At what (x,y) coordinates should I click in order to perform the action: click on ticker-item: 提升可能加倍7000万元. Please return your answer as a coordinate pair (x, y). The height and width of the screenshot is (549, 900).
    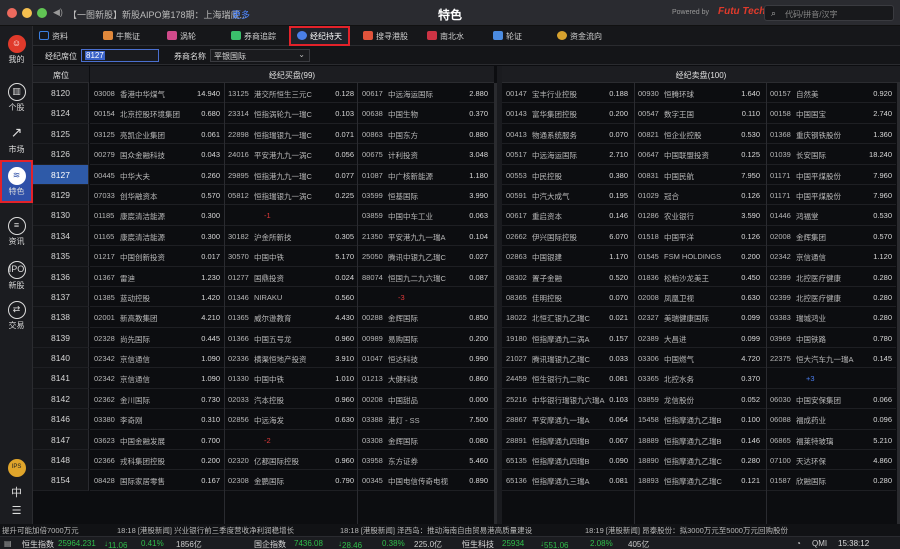
    Looking at the image, I should click on (40, 530).